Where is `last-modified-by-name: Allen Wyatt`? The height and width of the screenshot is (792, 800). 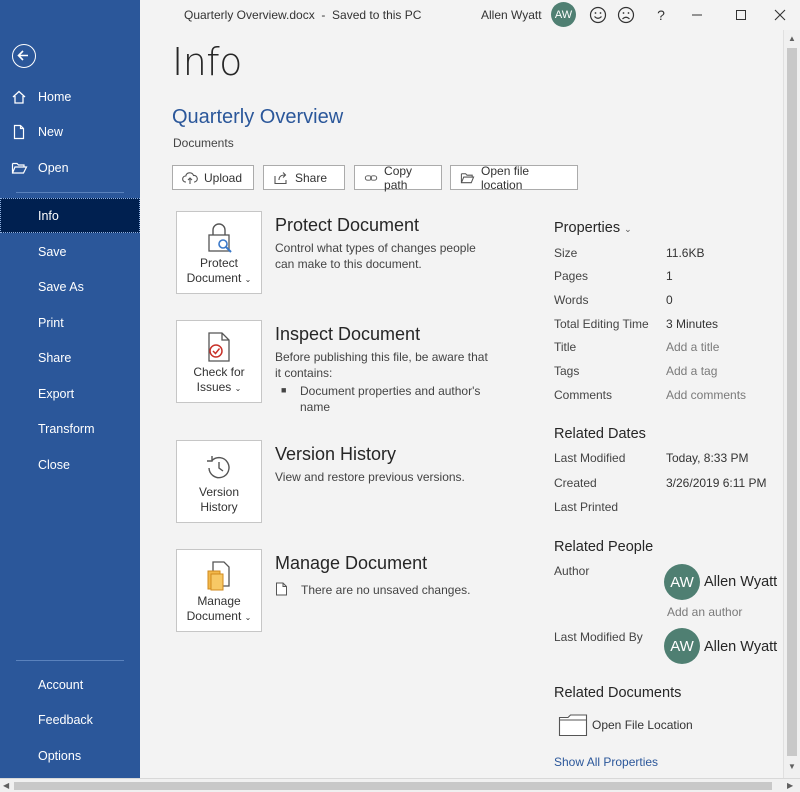 last-modified-by-name: Allen Wyatt is located at coordinates (740, 647).